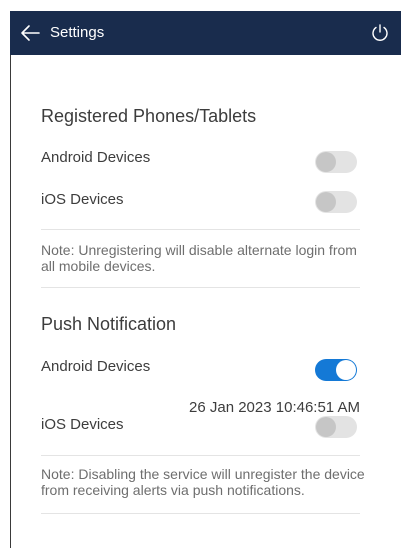 The image size is (404, 548). What do you see at coordinates (82, 199) in the screenshot?
I see `registered-ios-label: iOS Devices` at bounding box center [82, 199].